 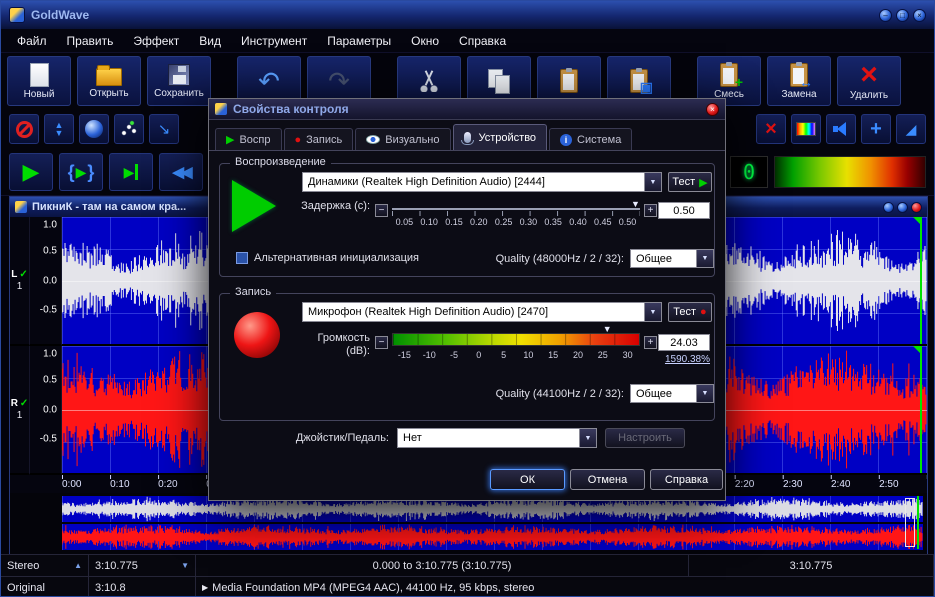 What do you see at coordinates (841, 129) in the screenshot?
I see `volume-button` at bounding box center [841, 129].